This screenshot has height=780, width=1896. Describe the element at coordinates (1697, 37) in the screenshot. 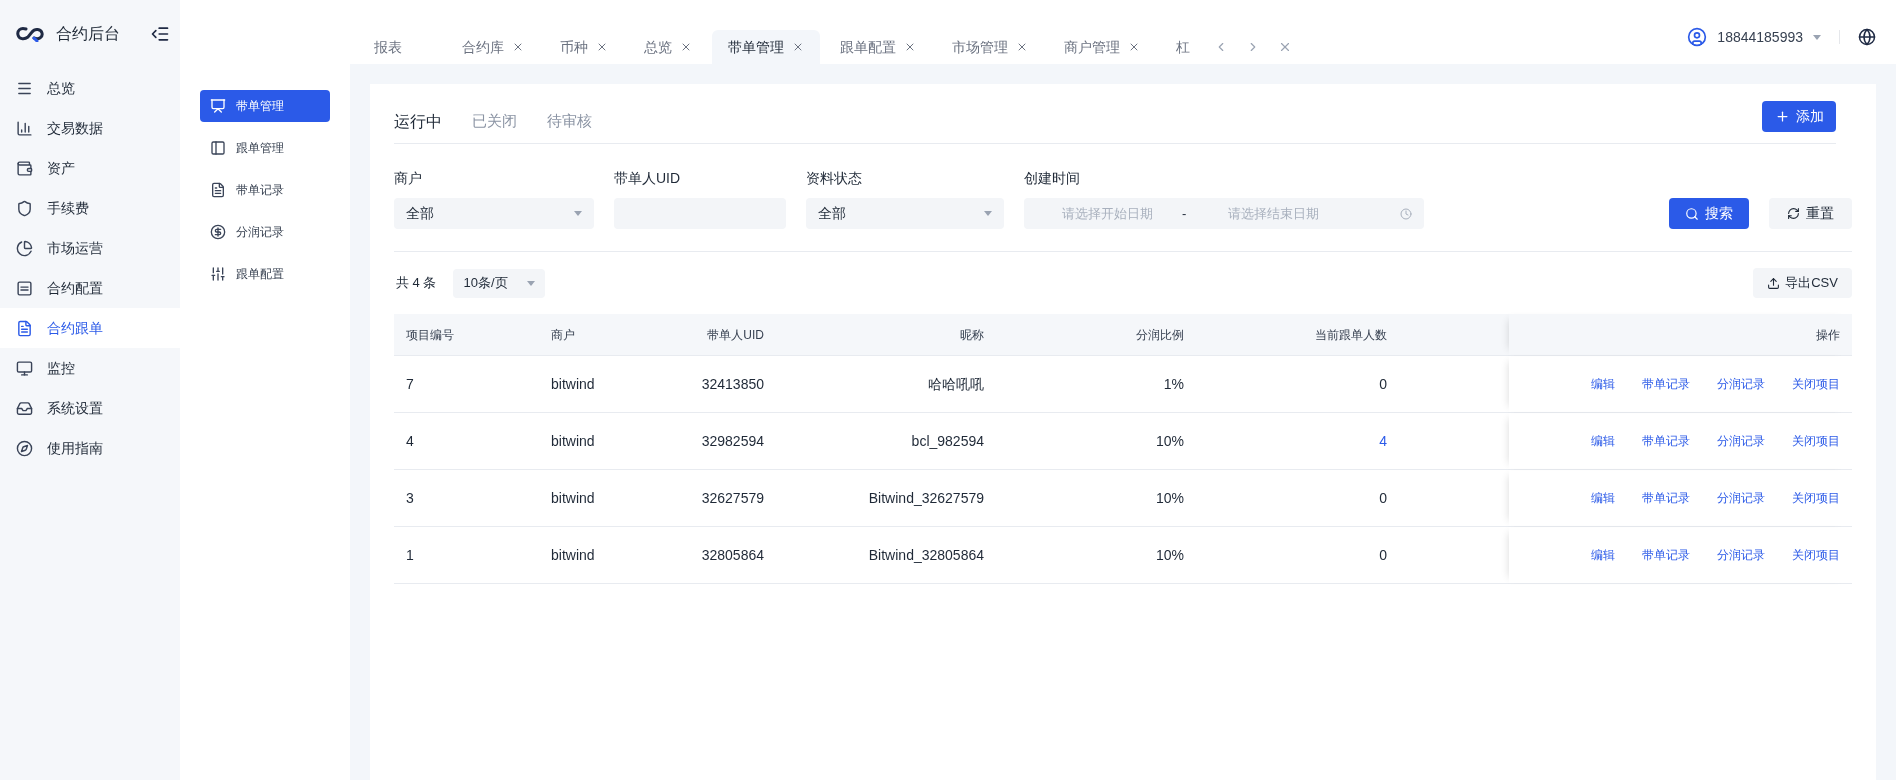

I see `user-avatar-icon` at that location.